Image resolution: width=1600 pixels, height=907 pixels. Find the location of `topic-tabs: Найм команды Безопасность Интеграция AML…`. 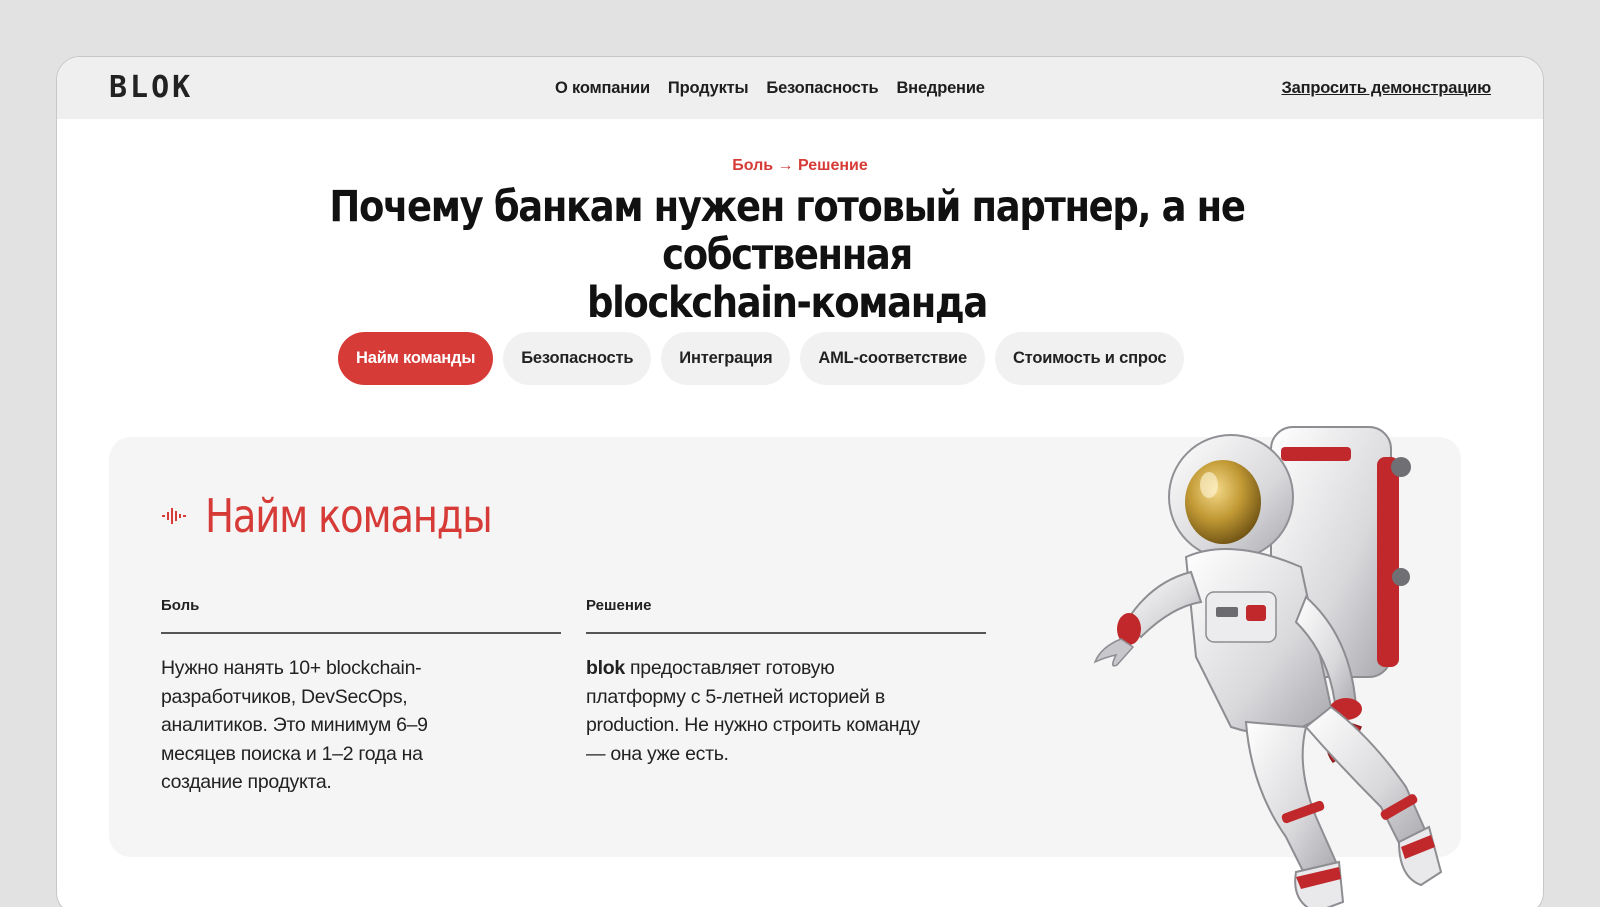

topic-tabs: Найм команды Безопасность Интеграция AML… is located at coordinates (761, 358).